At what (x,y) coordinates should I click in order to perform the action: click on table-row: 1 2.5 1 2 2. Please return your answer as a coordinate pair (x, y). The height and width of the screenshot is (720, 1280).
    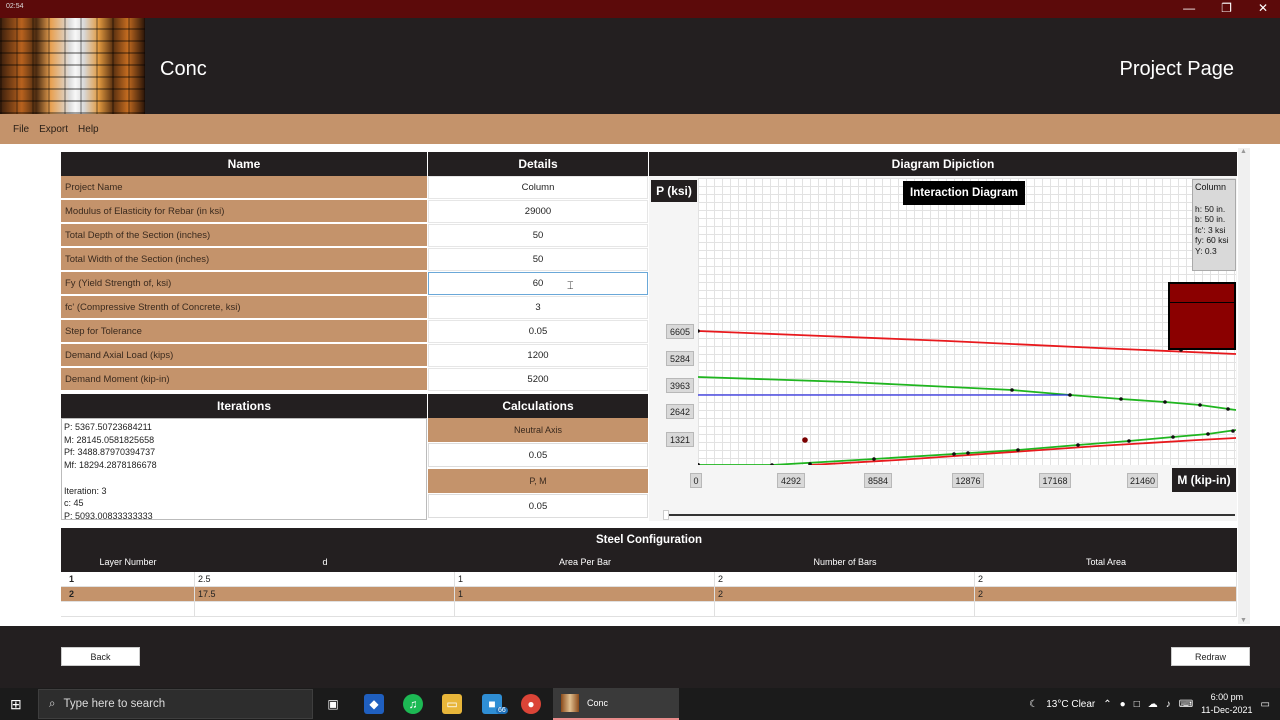
    Looking at the image, I should click on (649, 579).